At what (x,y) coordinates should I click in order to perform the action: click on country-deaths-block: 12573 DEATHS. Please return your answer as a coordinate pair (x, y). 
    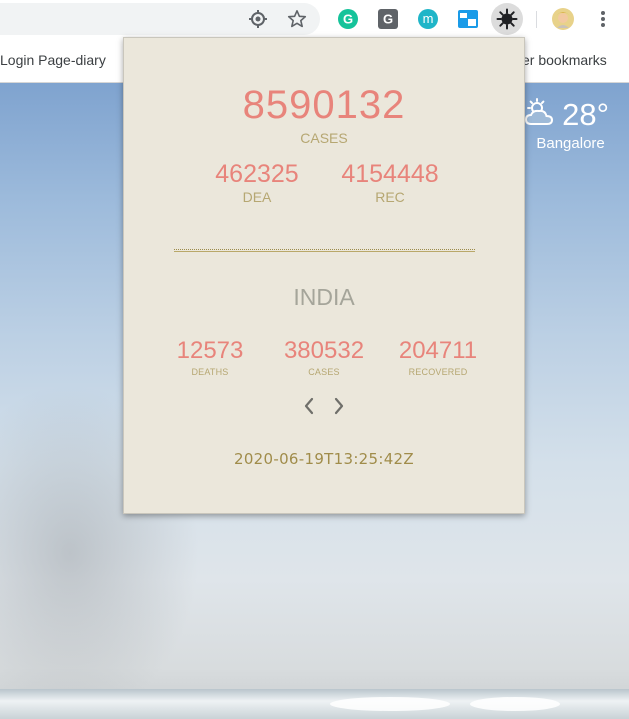
    Looking at the image, I should click on (210, 357).